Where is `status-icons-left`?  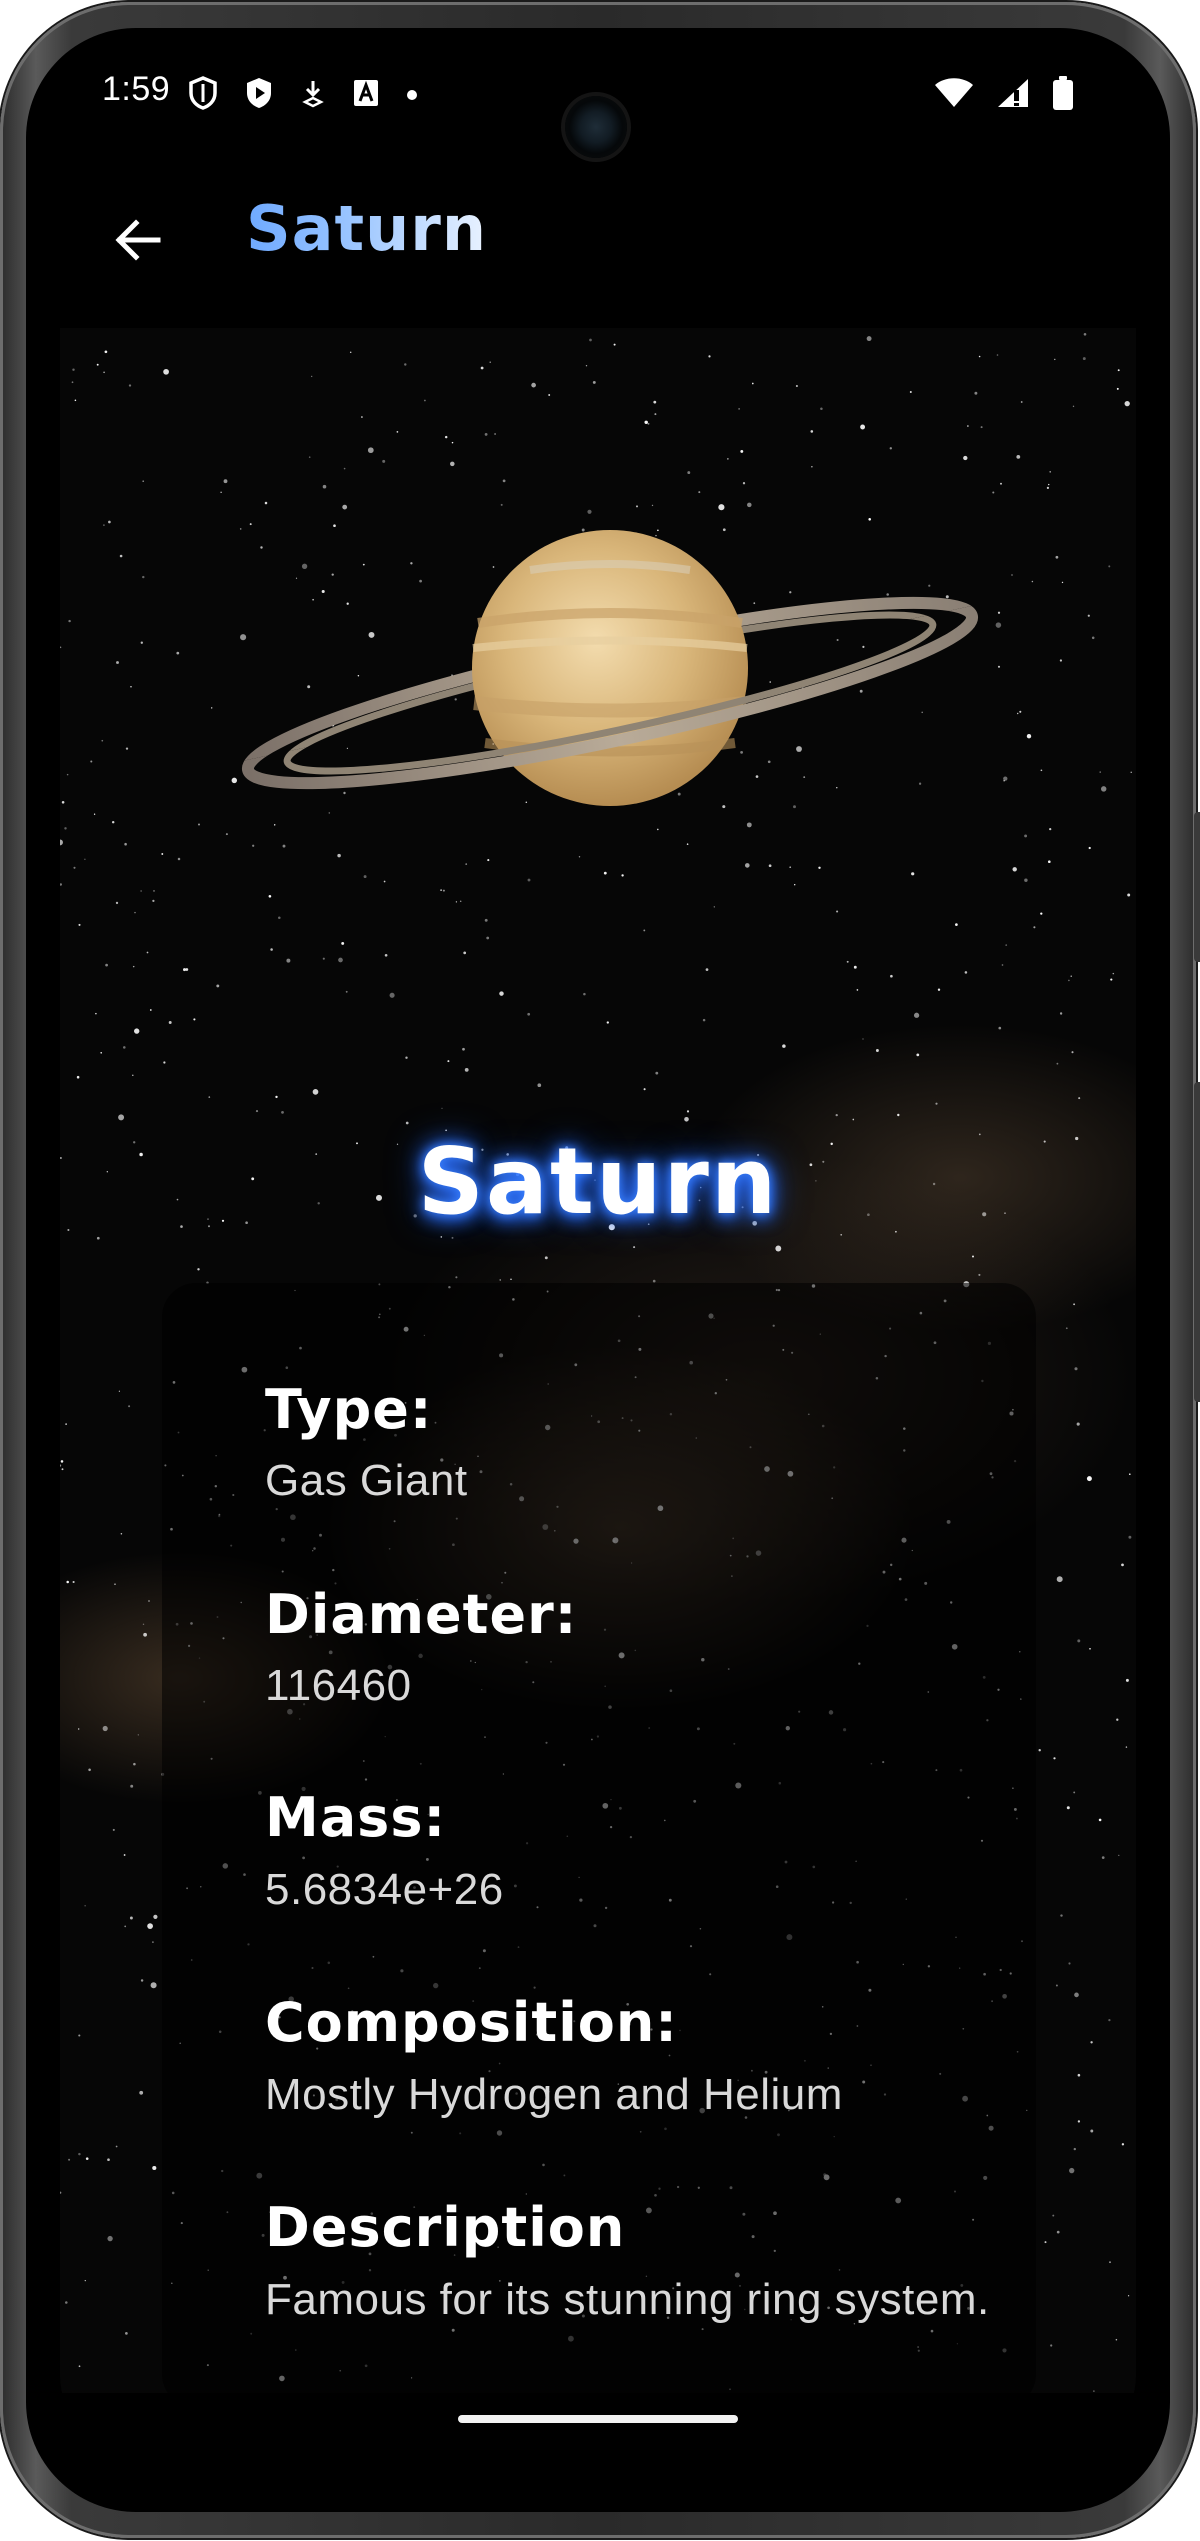
status-icons-left is located at coordinates (303, 95).